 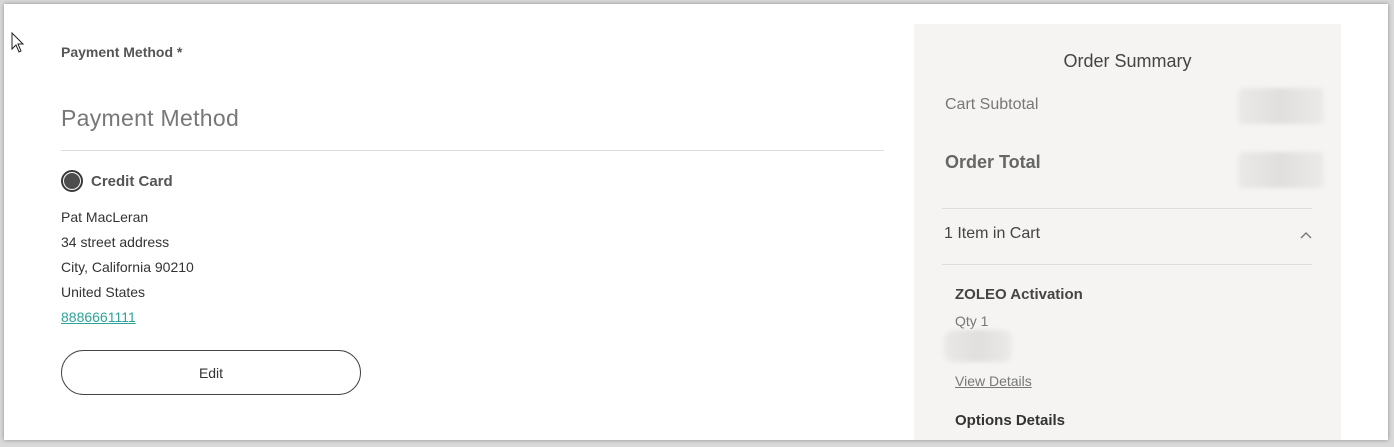 What do you see at coordinates (992, 104) in the screenshot?
I see `cart-subtotal-label: Cart Subtotal` at bounding box center [992, 104].